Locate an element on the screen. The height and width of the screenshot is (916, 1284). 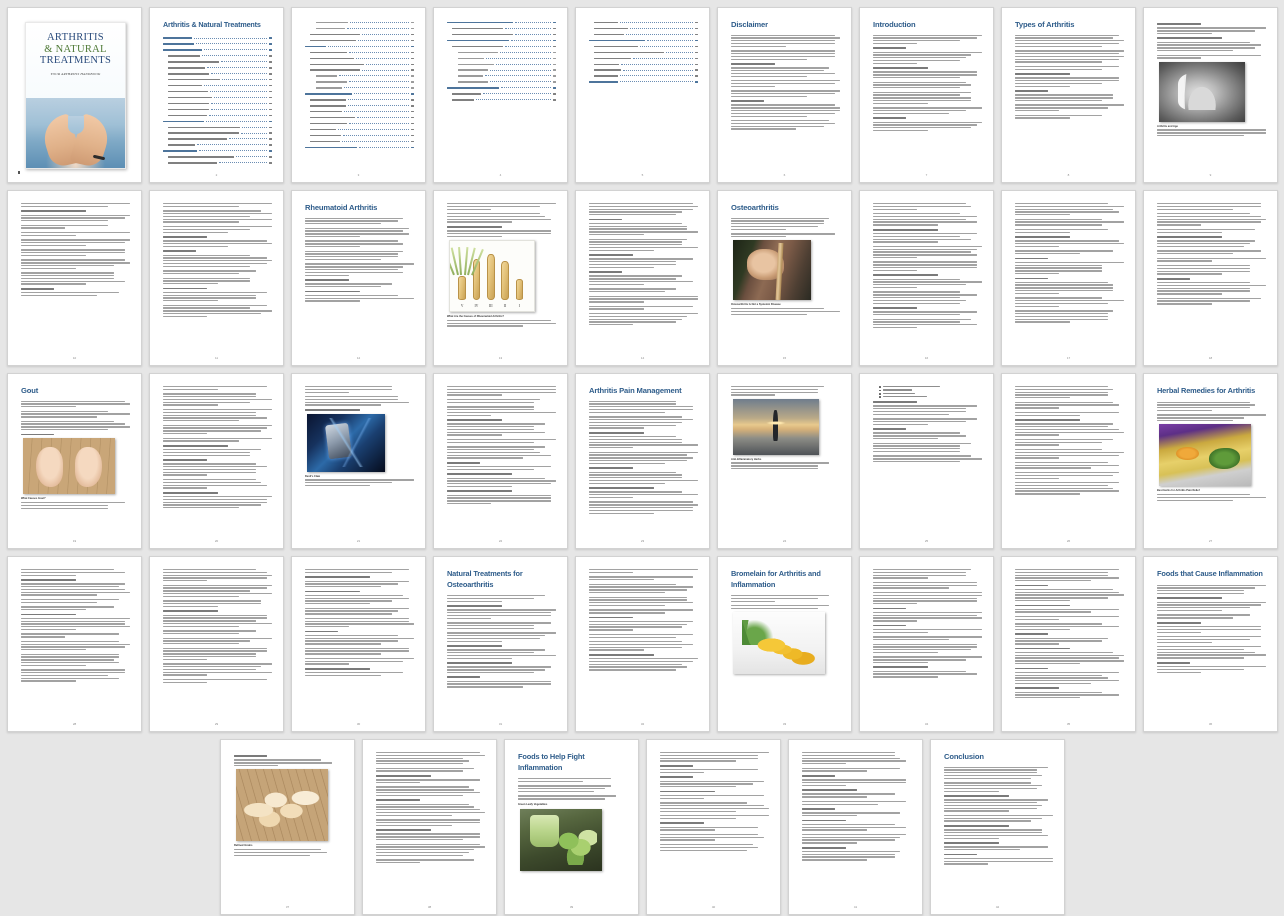
page-thumbnail: 17 is located at coordinates (1068, 278).